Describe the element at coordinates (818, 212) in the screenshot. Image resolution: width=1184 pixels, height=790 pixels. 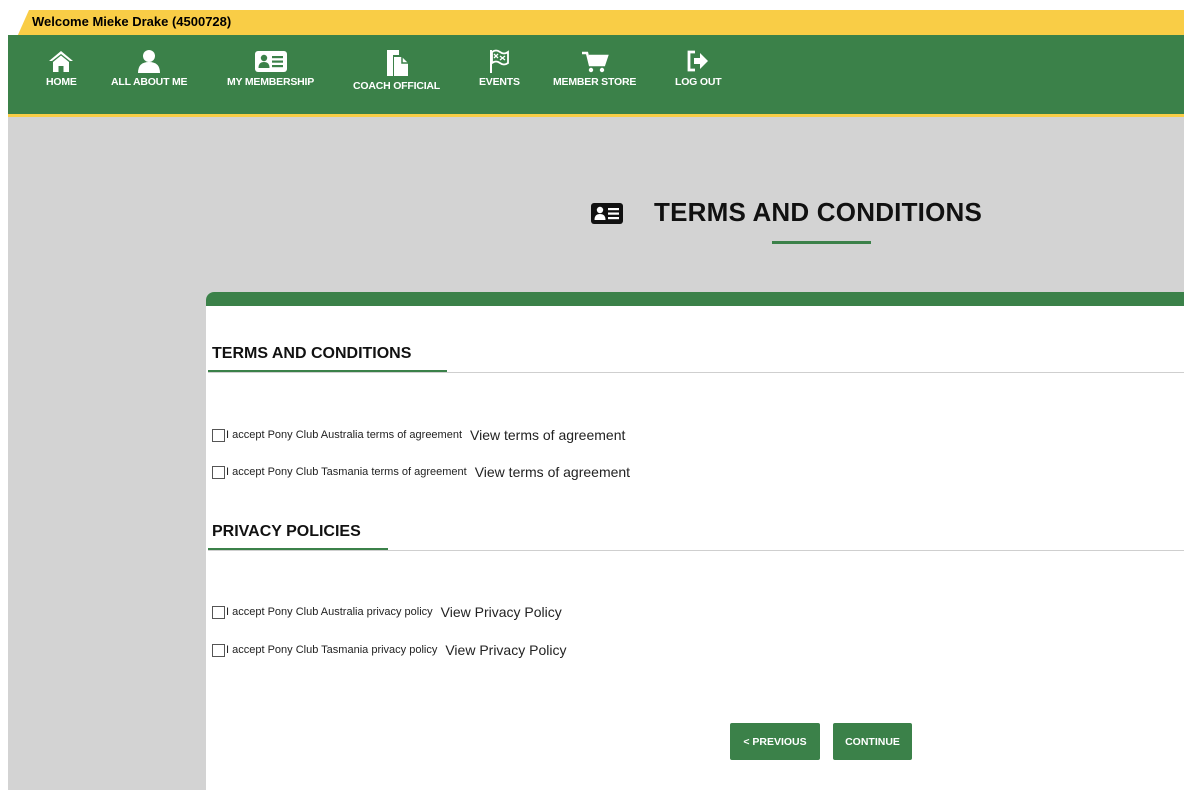
I see `page-title: TERMS AND CONDITIONS` at that location.